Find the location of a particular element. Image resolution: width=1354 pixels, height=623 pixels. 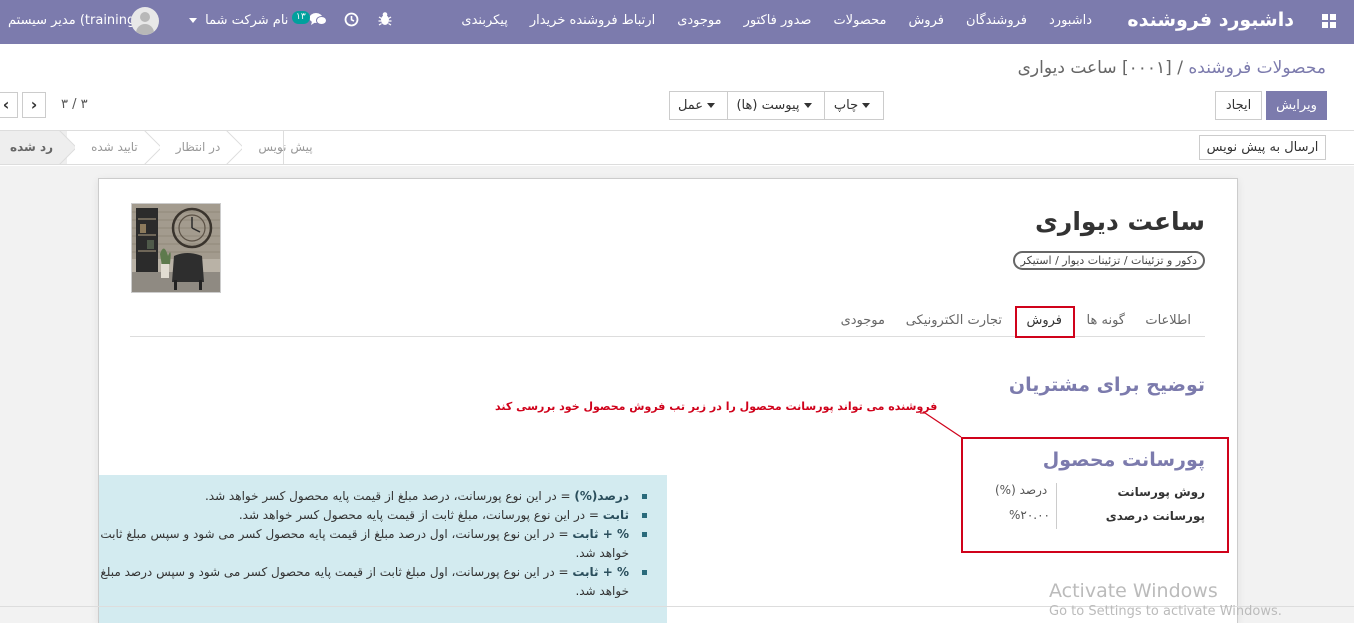

product-image is located at coordinates (176, 248).